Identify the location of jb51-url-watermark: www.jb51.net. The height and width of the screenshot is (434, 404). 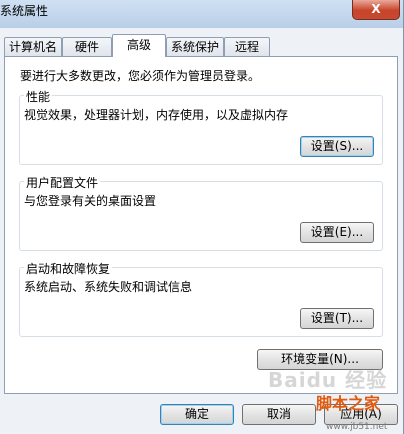
(357, 427).